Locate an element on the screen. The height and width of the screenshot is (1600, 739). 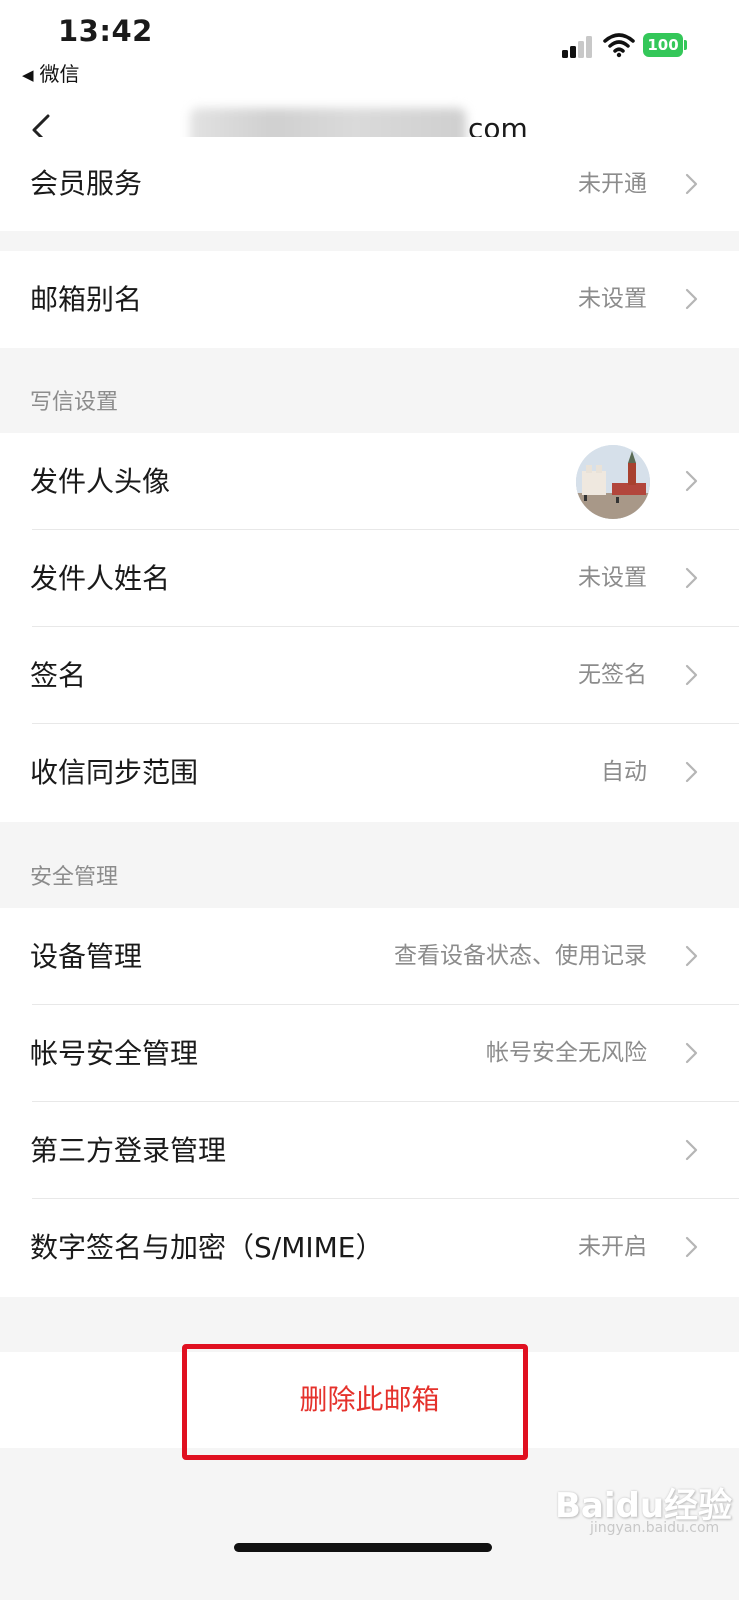
row-label: 签名 is located at coordinates (58, 675).